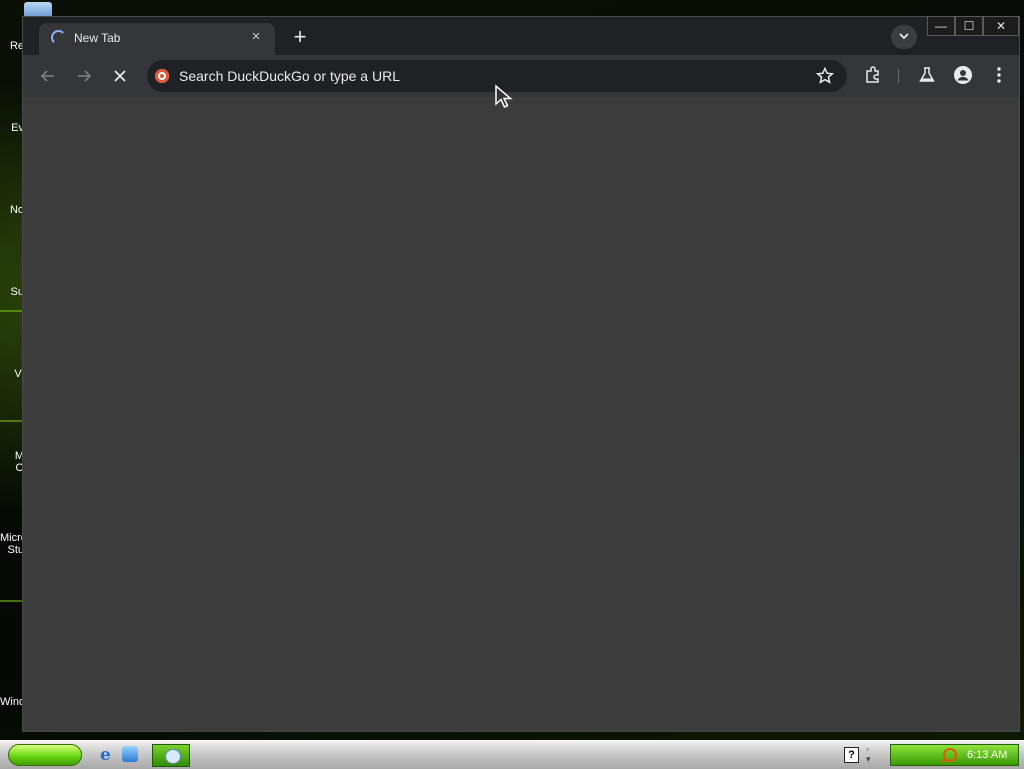 Image resolution: width=1024 pixels, height=769 pixels. I want to click on loading-spinner-icon, so click(58, 37).